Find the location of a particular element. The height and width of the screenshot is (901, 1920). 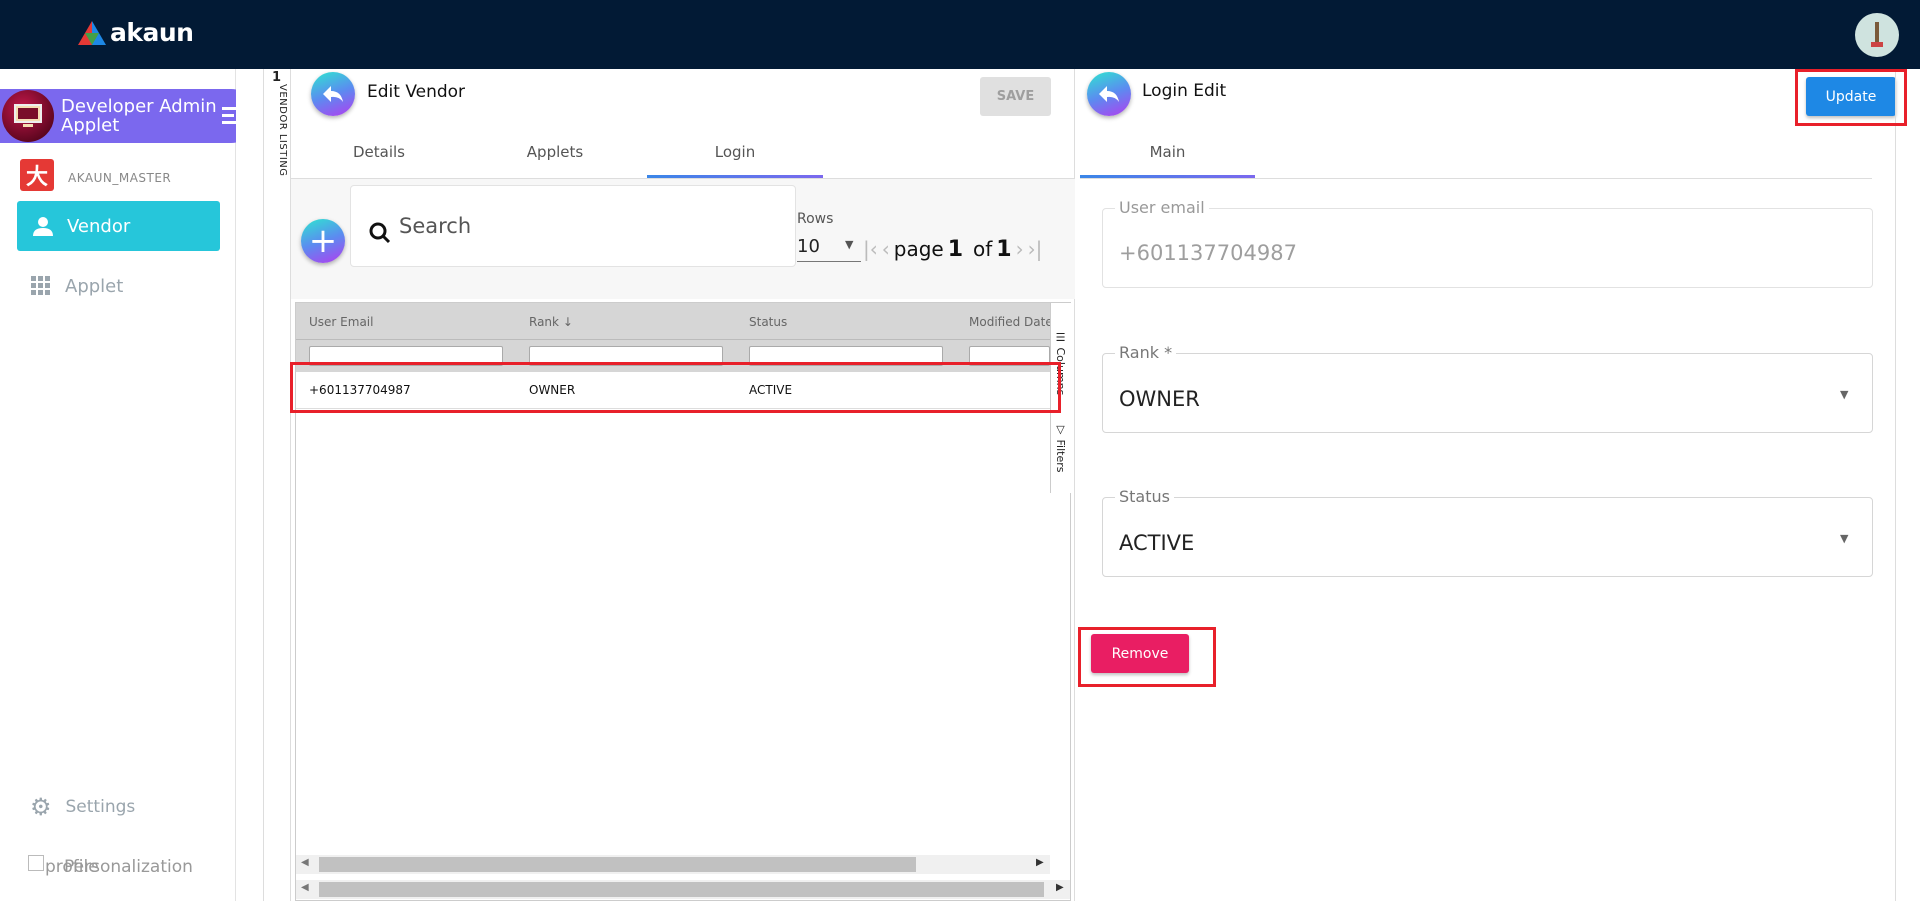

highlight-update-box is located at coordinates (1851, 97).